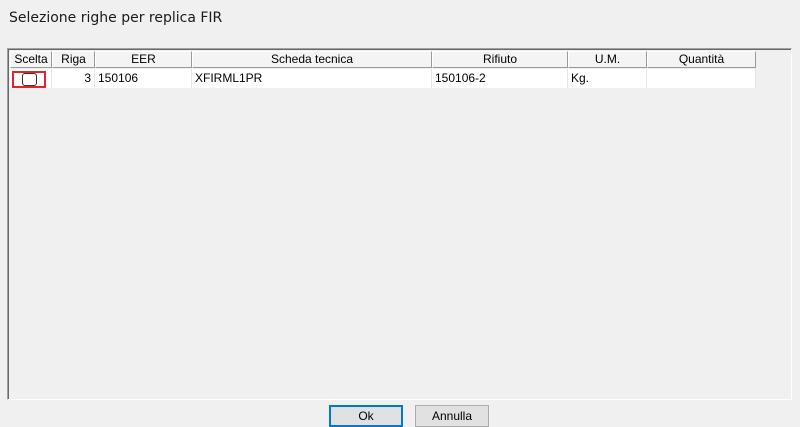  Describe the element at coordinates (500, 59) in the screenshot. I see `col-rifiuto-header: Rifiuto` at that location.